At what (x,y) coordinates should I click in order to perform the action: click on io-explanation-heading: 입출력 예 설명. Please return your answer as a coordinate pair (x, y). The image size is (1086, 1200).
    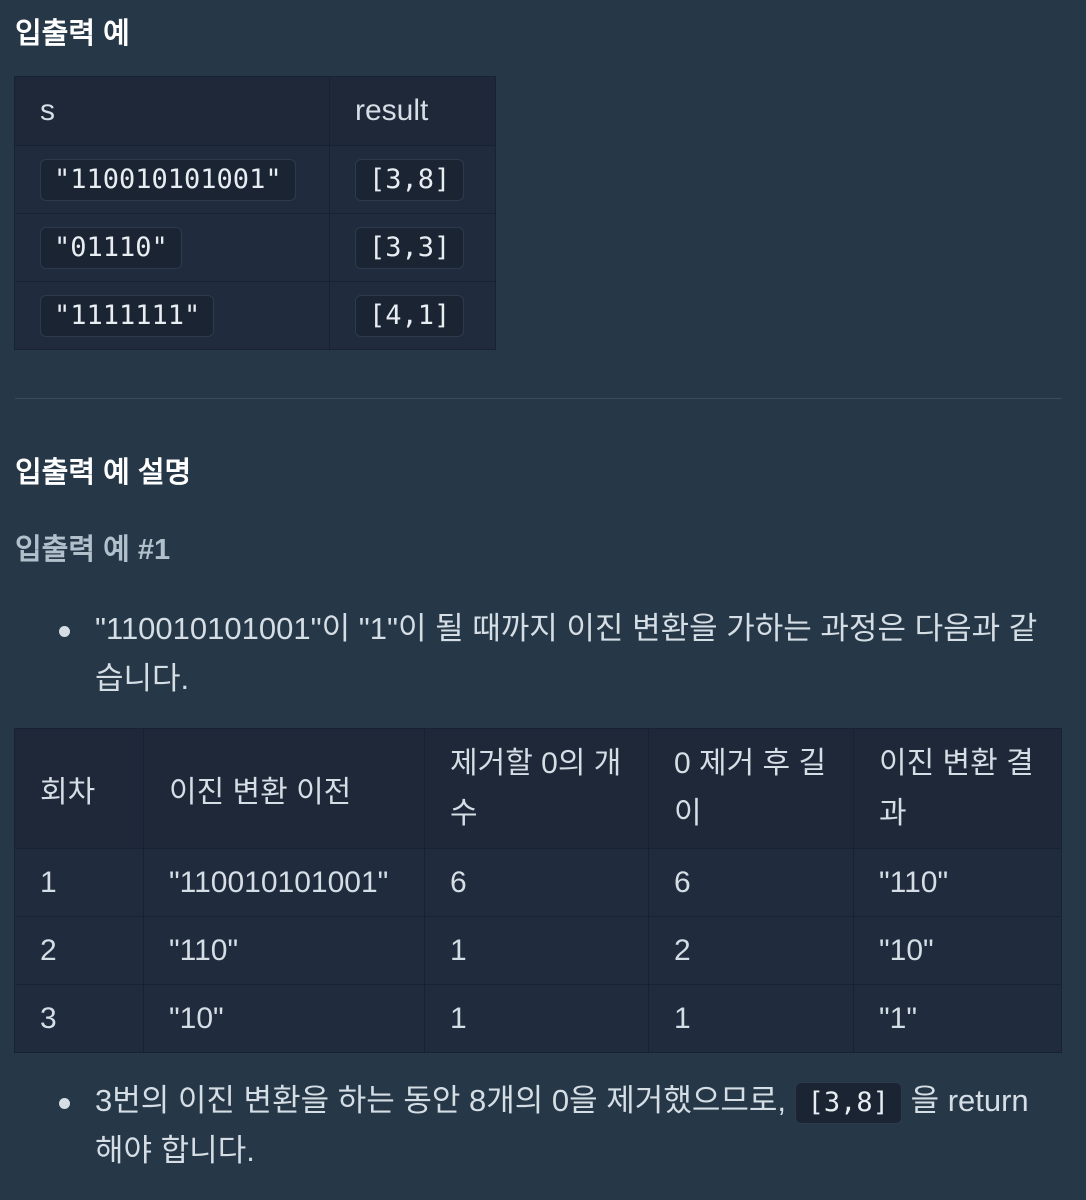
    Looking at the image, I should click on (103, 473).